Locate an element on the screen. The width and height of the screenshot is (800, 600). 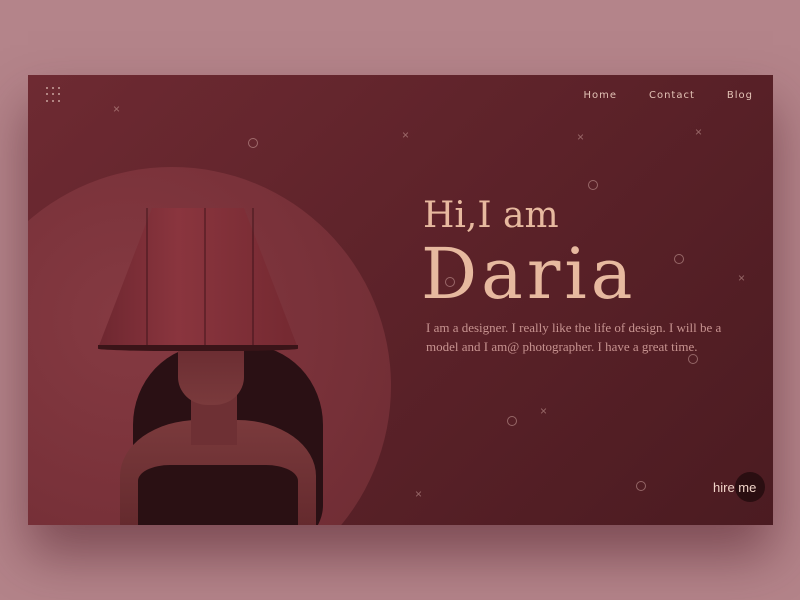
nav-link-home: Home is located at coordinates (600, 95).